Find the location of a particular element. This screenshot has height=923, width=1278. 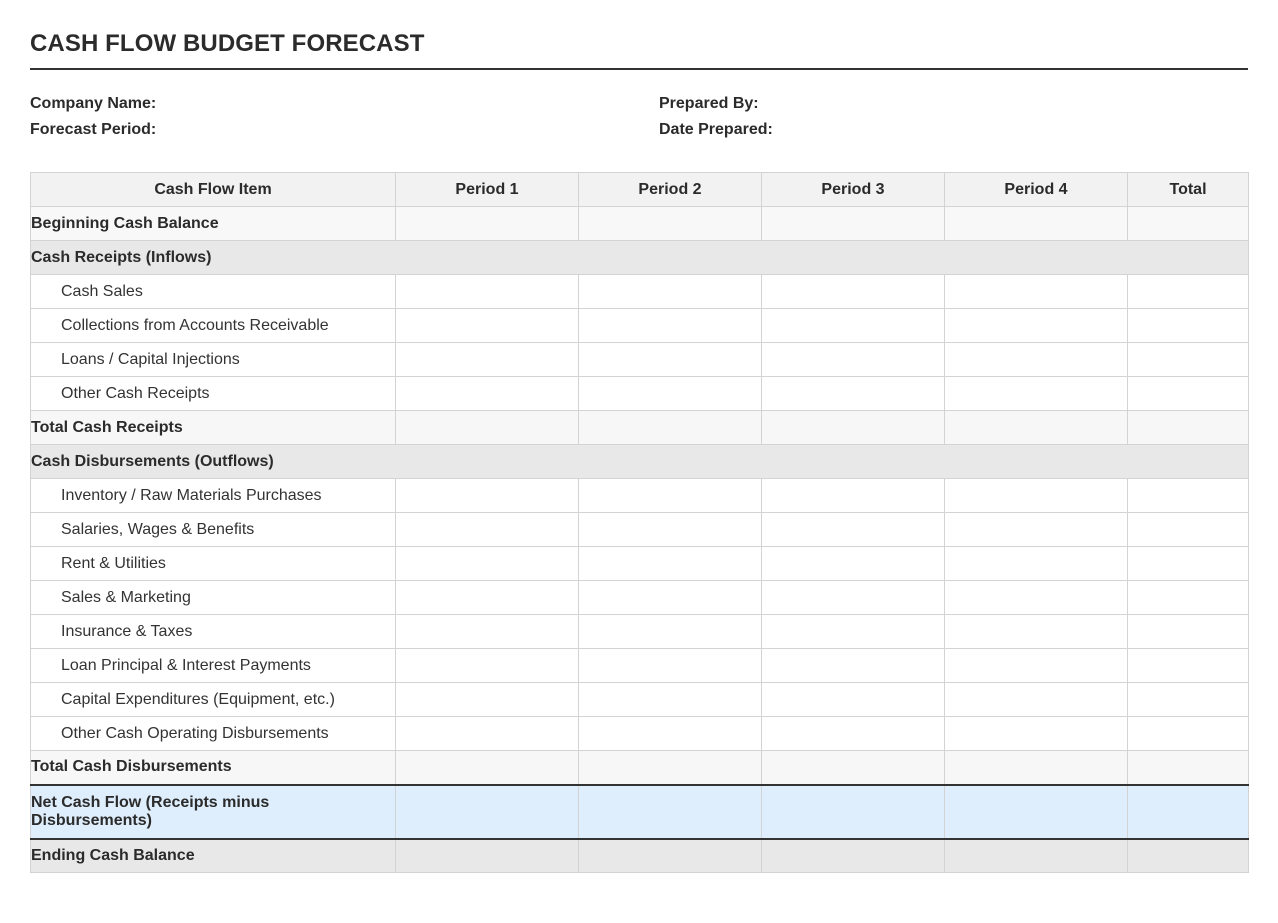

table-row-inventory: Inventory / Raw Materials Purchases is located at coordinates (639, 495).